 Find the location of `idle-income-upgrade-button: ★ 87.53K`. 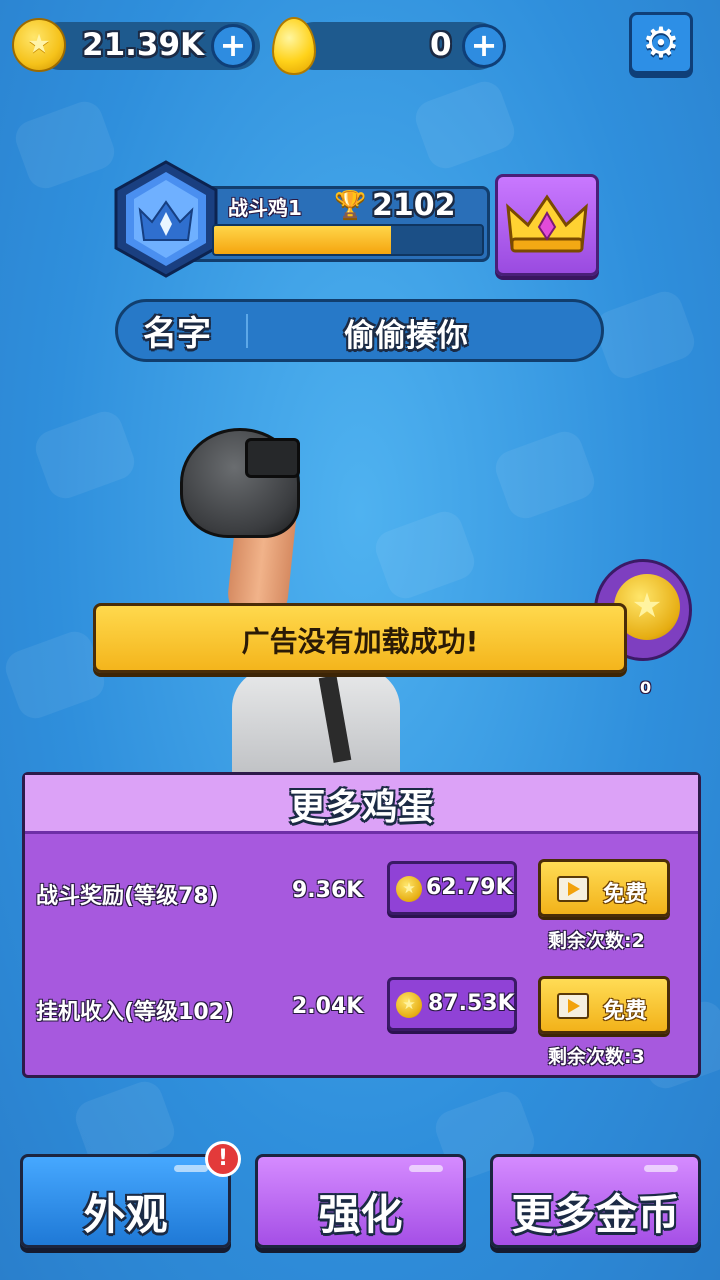

idle-income-upgrade-button: ★ 87.53K is located at coordinates (452, 1004).